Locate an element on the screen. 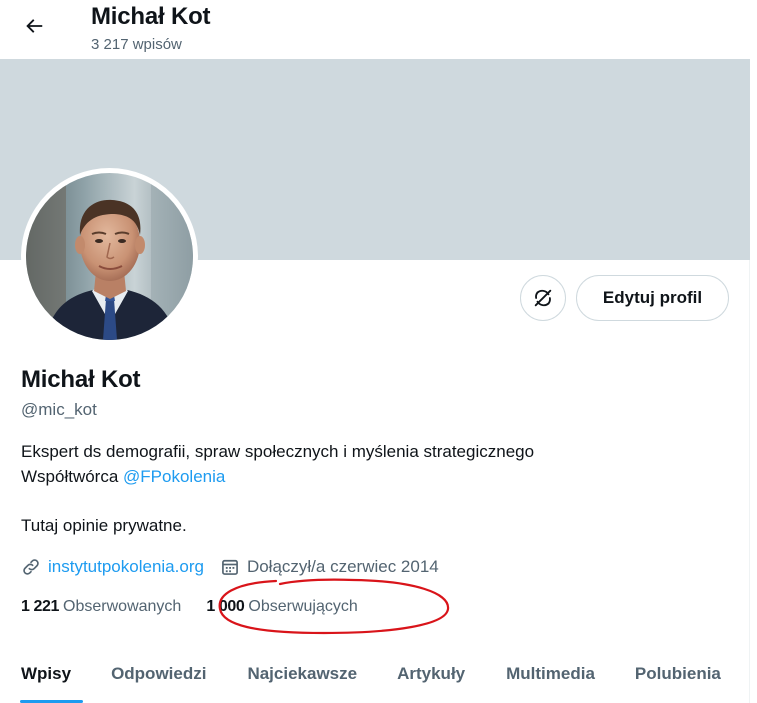 Image resolution: width=757 pixels, height=703 pixels. bio-line: Tutaj opinie prywatne. is located at coordinates (104, 525).